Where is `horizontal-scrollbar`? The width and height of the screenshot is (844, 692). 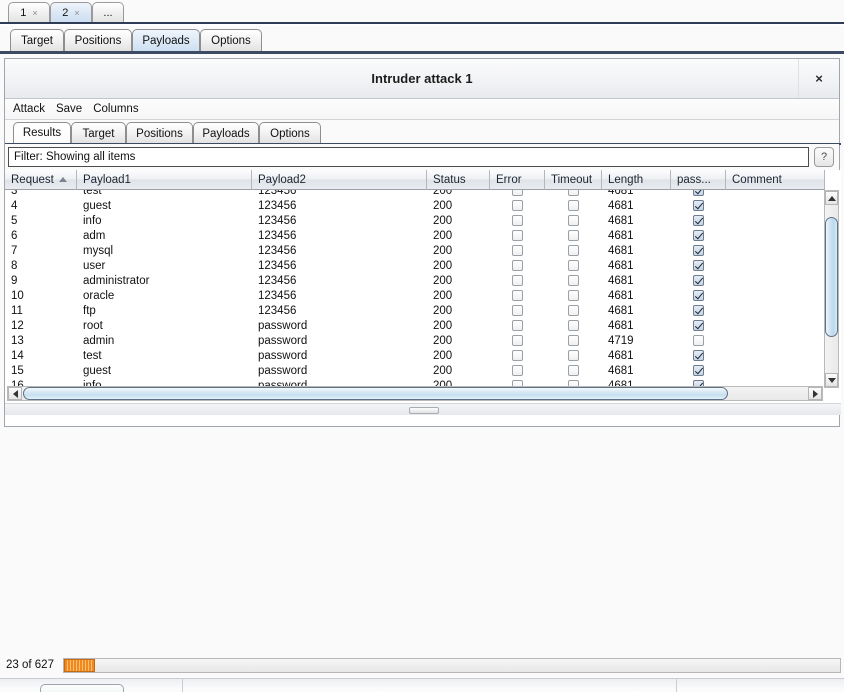
horizontal-scrollbar is located at coordinates (415, 393).